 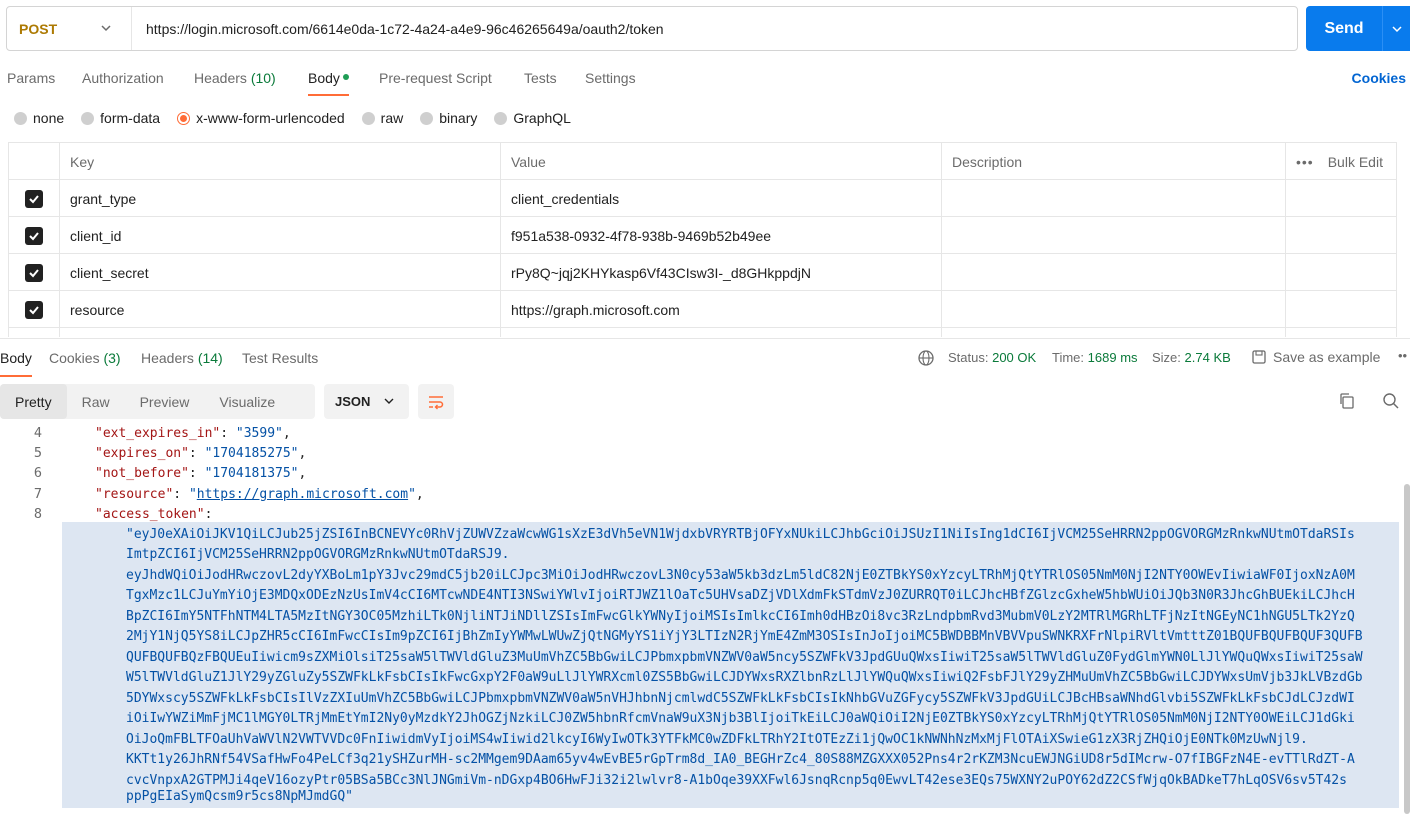 I want to click on json-key: "expires_on", so click(x=142, y=453).